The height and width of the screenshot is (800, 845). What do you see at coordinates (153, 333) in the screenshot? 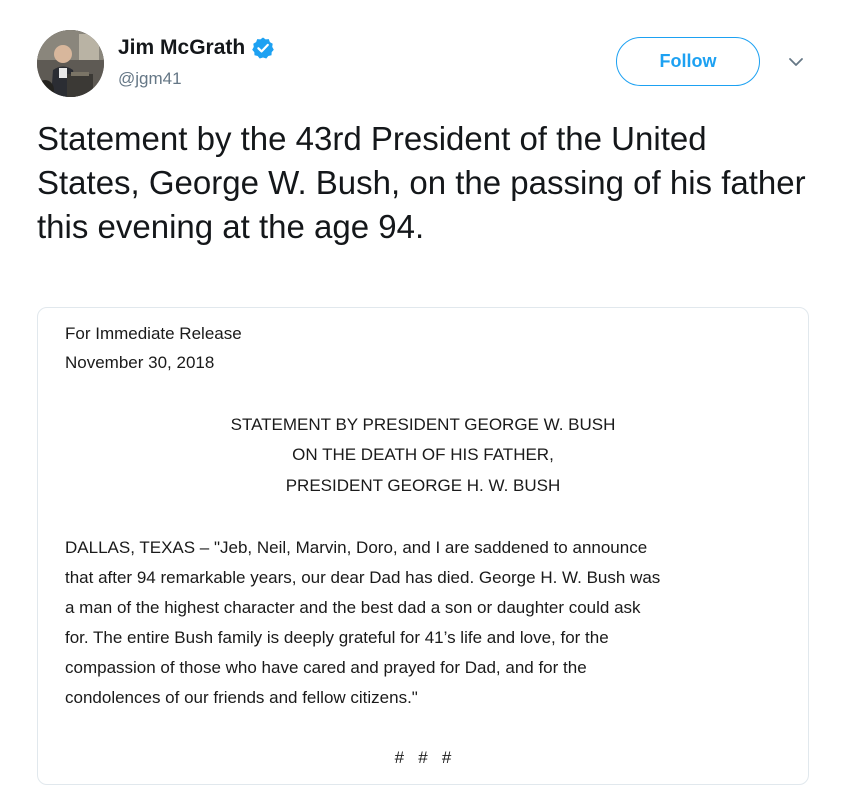
I see `release-label: For Immediate Release` at bounding box center [153, 333].